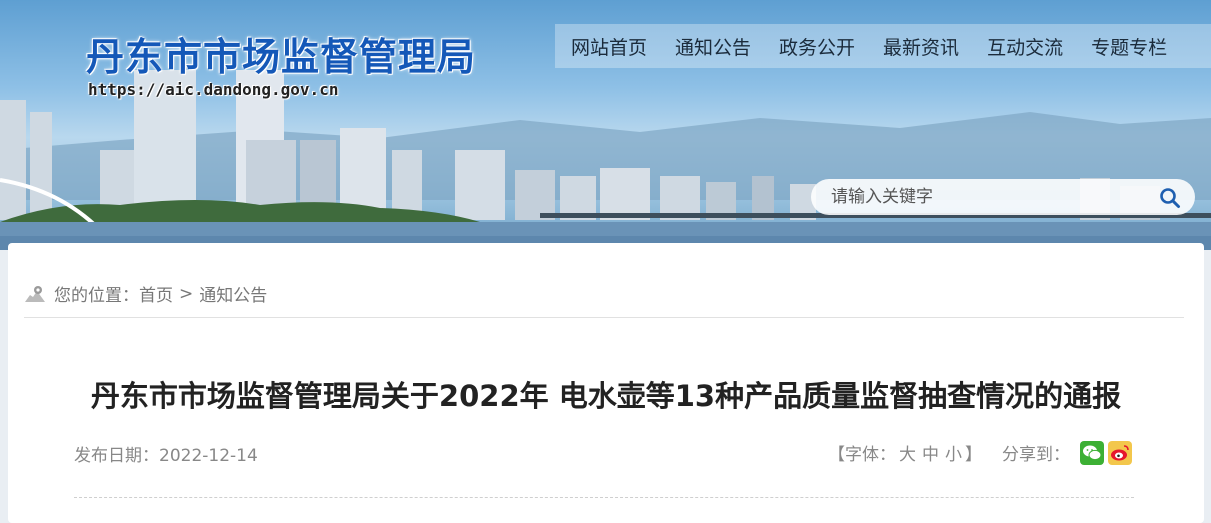 The height and width of the screenshot is (523, 1211). What do you see at coordinates (96, 296) in the screenshot?
I see `breadcrumb-prefix: 您的位置：` at bounding box center [96, 296].